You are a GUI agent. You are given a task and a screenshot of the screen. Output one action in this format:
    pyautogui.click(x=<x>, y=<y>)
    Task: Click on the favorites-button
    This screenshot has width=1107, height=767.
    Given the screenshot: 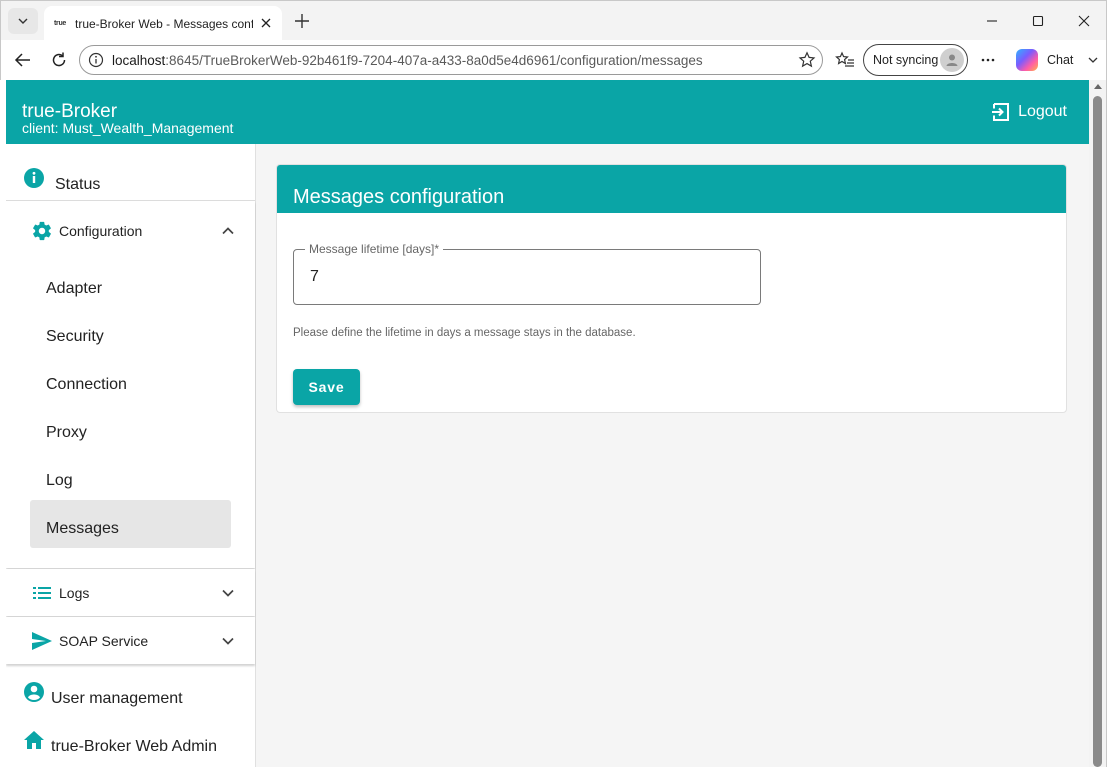 What is the action you would take?
    pyautogui.click(x=845, y=60)
    